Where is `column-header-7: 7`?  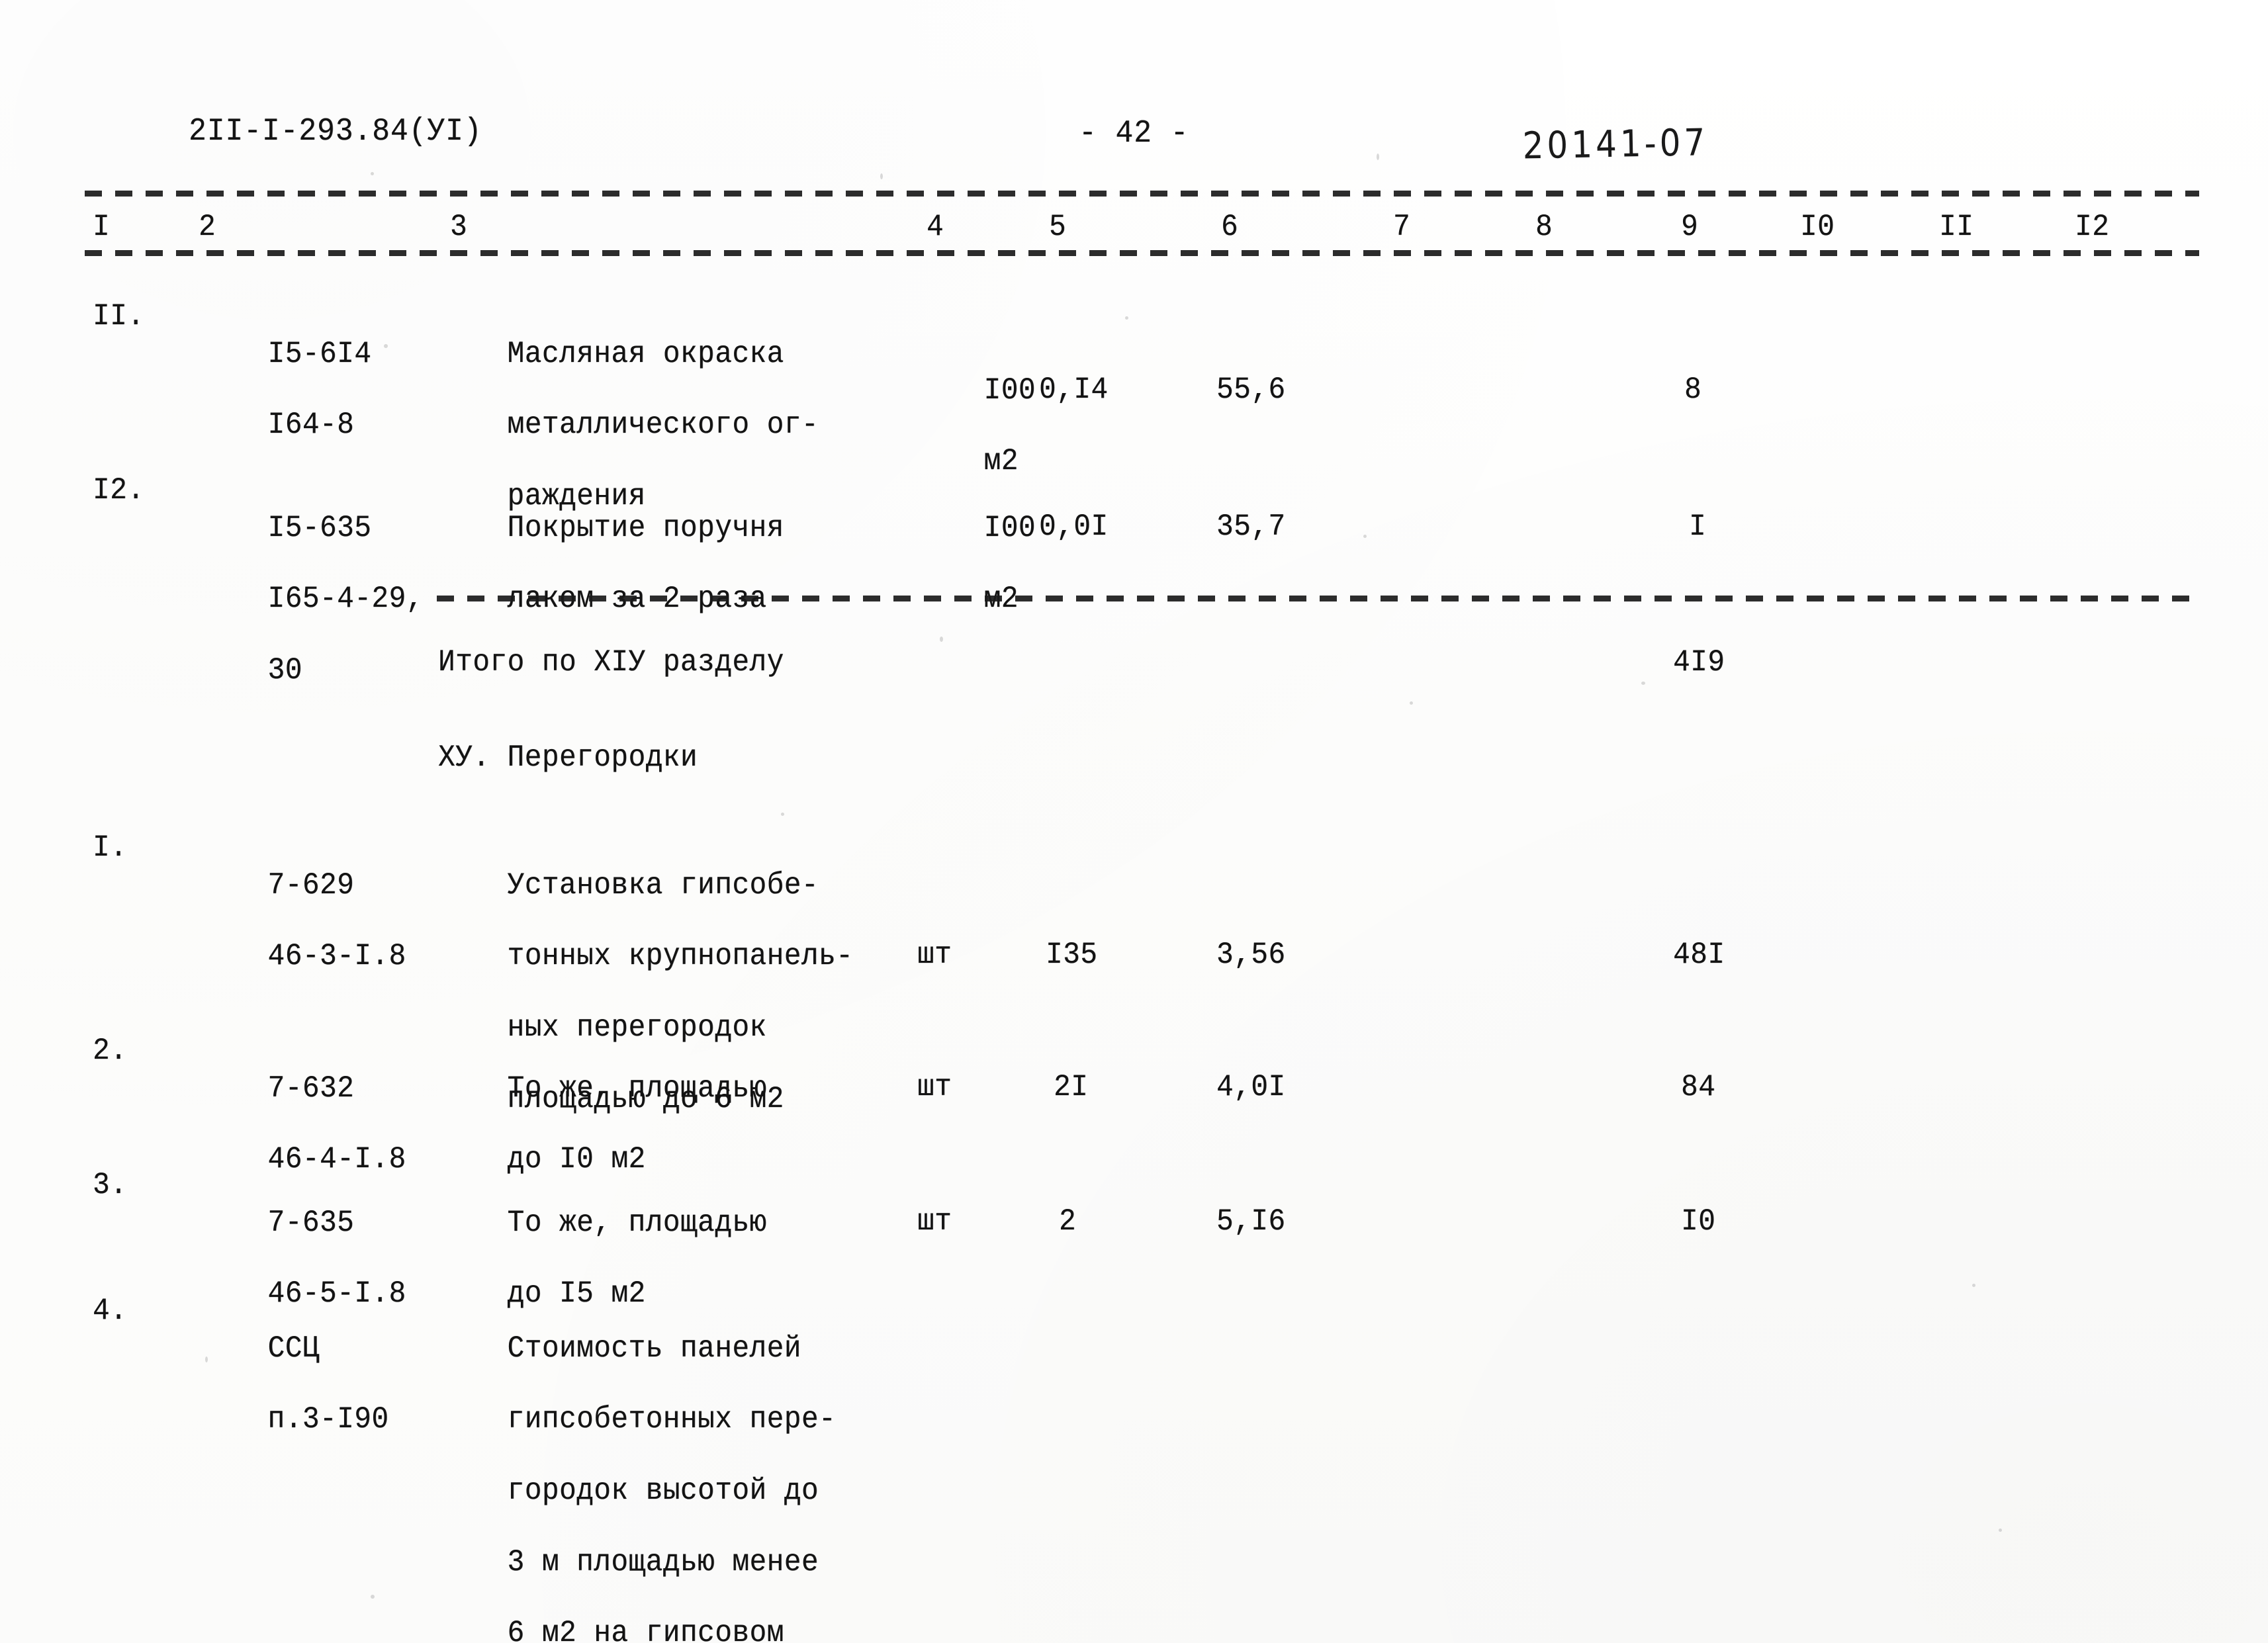
column-header-7: 7 is located at coordinates (1402, 227).